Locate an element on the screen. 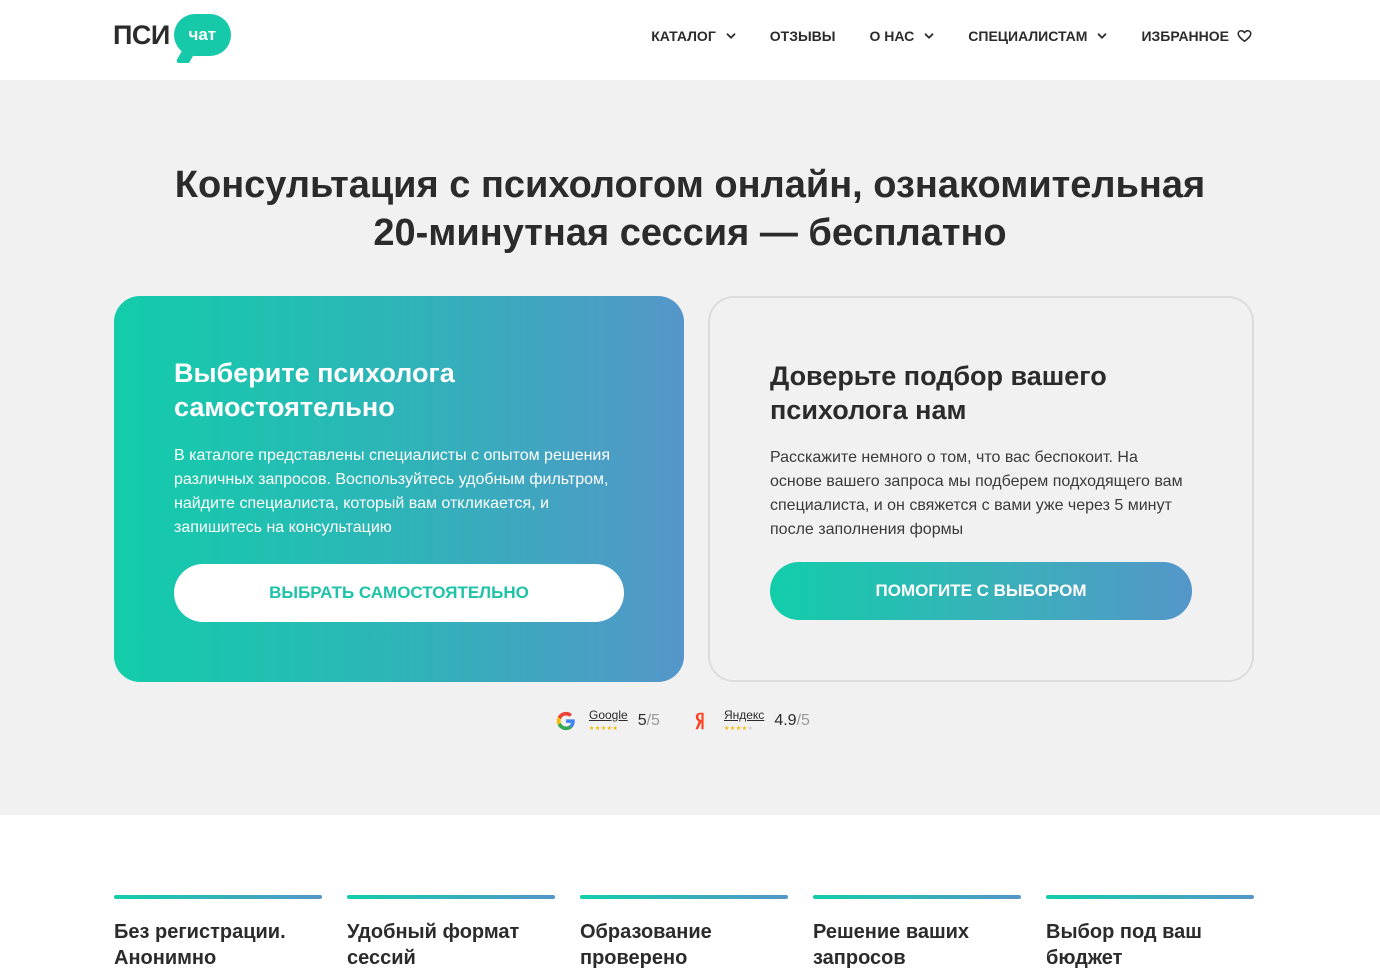 This screenshot has width=1380, height=975. nav-item-catalog: КАТАЛОГ is located at coordinates (693, 36).